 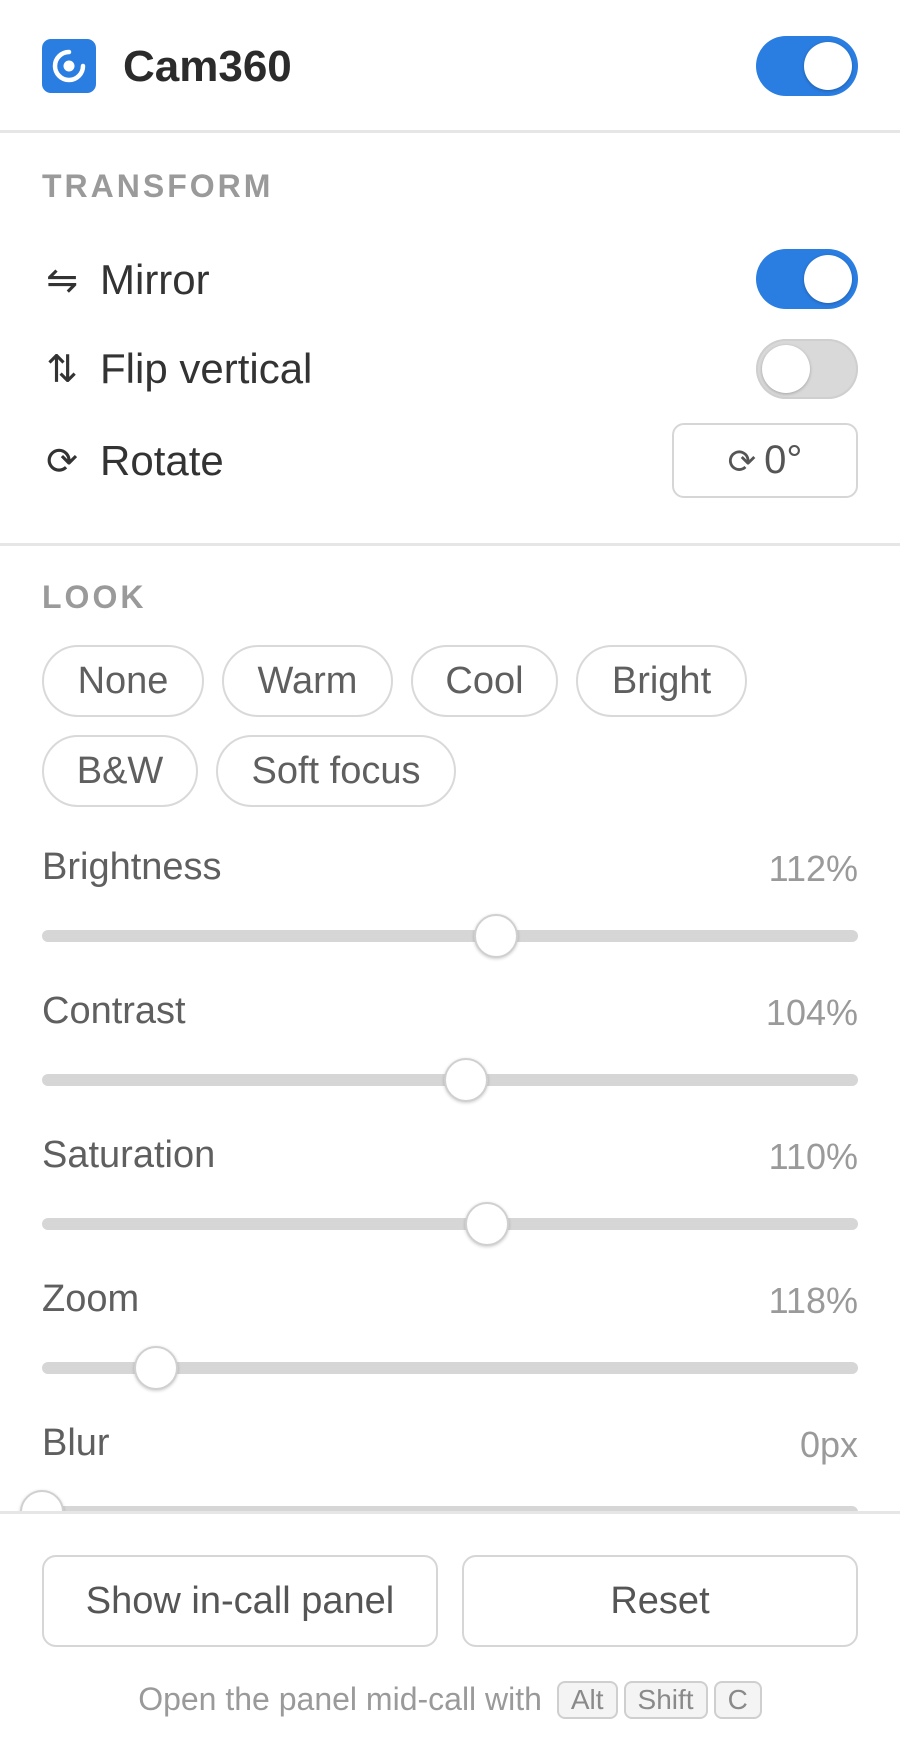 I want to click on scroll-area-clip: Zoom 118% Blur 0px, so click(x=450, y=1395).